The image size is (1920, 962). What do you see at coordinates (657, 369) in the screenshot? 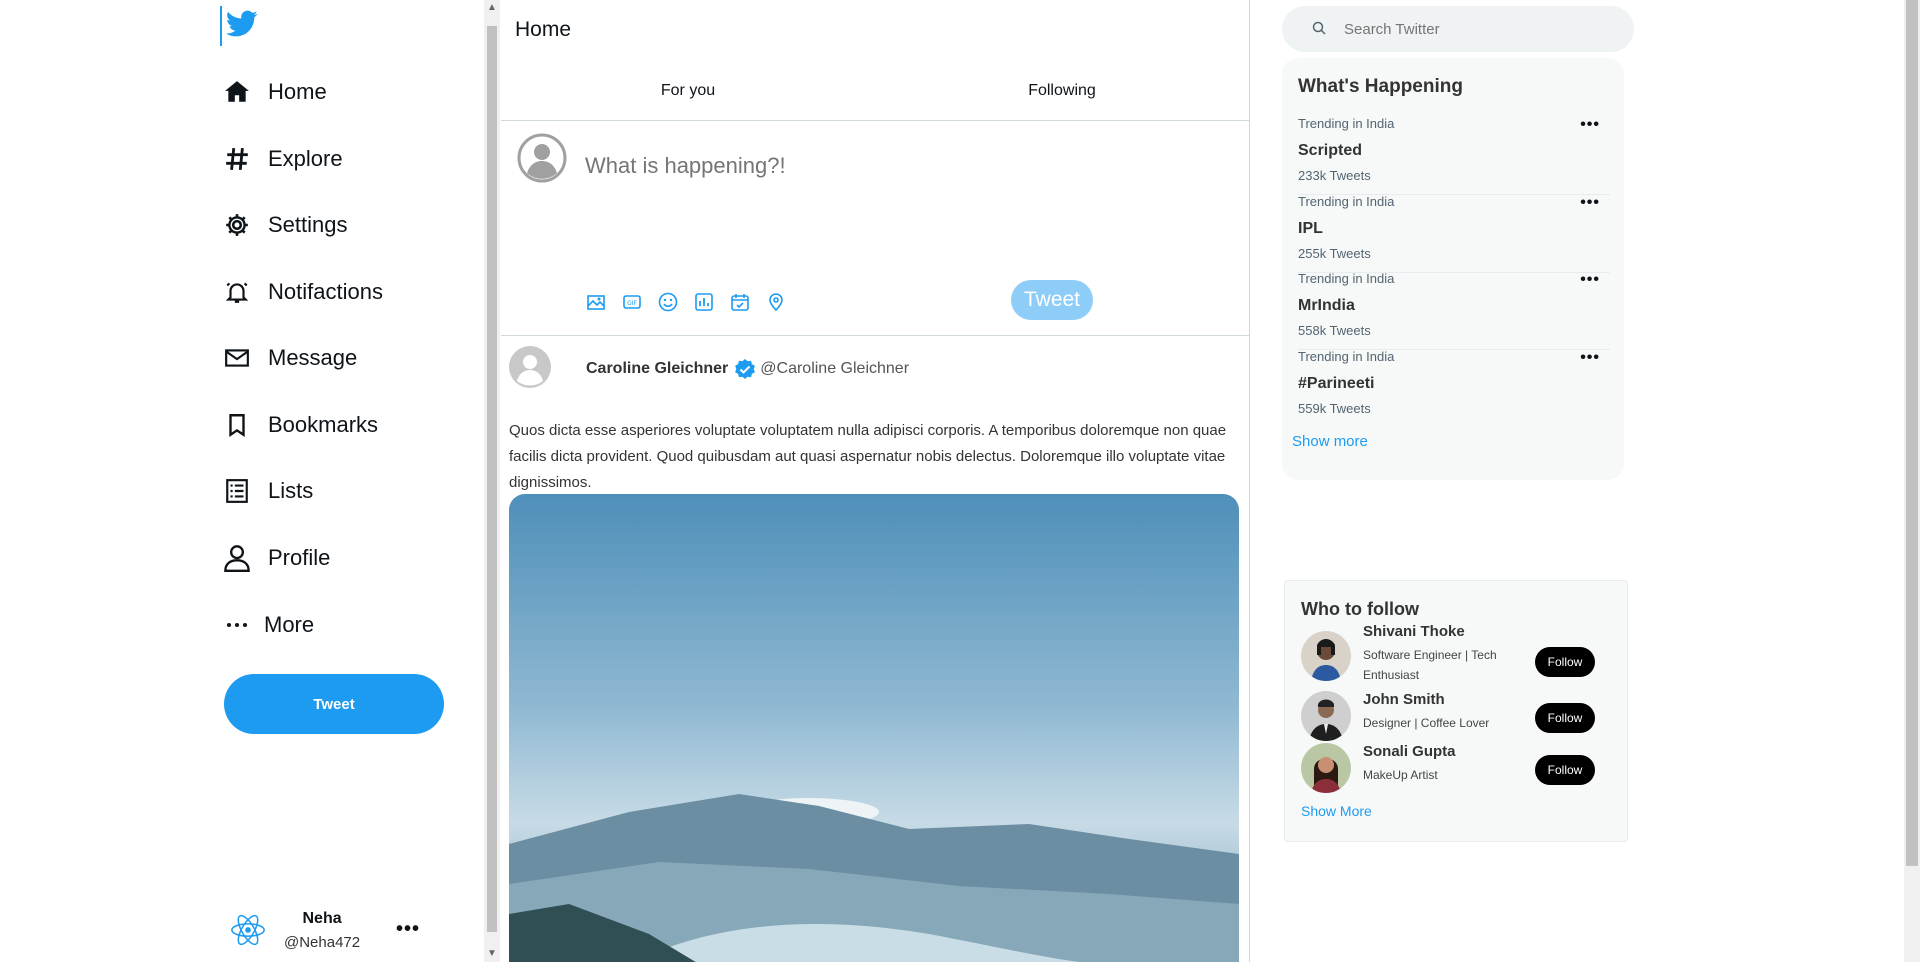
I see `author-name: Caroline Gleichner` at bounding box center [657, 369].